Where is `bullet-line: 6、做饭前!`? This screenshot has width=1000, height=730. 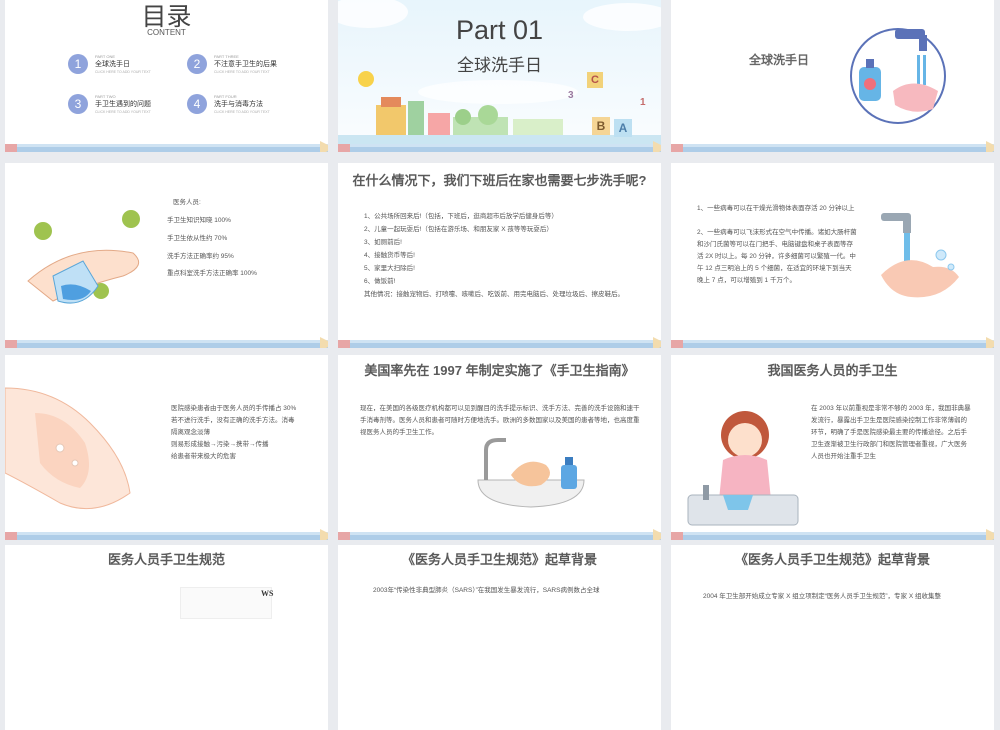
bullet-line: 6、做饭前! is located at coordinates (380, 281).